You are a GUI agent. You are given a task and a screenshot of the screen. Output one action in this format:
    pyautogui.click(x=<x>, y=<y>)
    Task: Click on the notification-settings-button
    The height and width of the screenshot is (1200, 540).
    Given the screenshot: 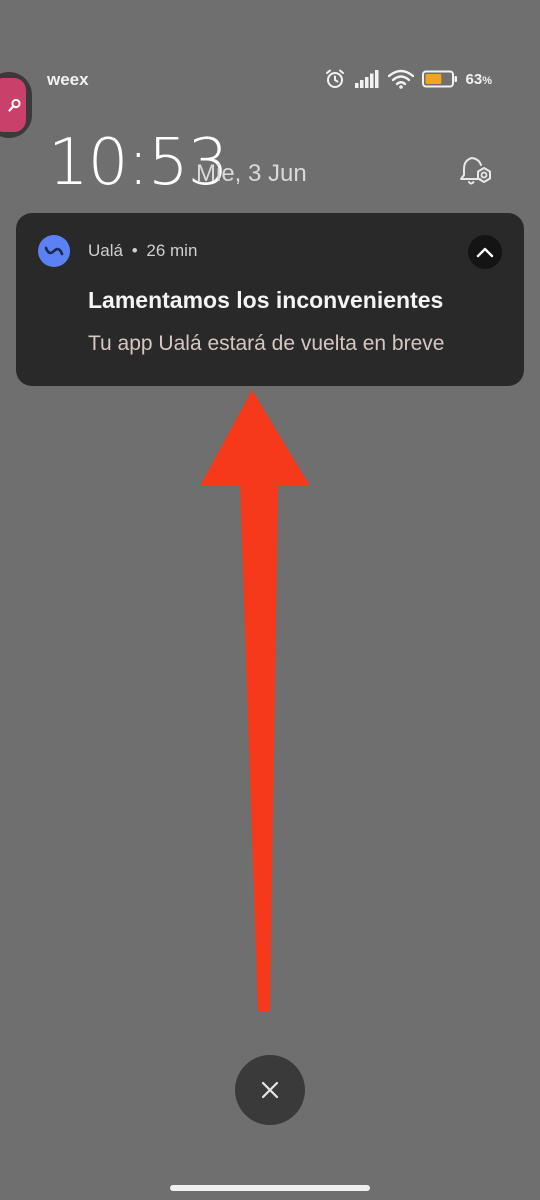 What is the action you would take?
    pyautogui.click(x=477, y=174)
    